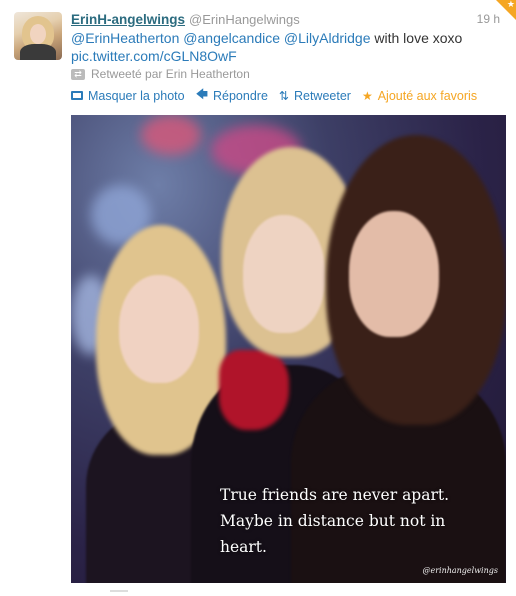 The height and width of the screenshot is (596, 516). I want to click on hide-photo-label: Masquer la photo, so click(136, 95).